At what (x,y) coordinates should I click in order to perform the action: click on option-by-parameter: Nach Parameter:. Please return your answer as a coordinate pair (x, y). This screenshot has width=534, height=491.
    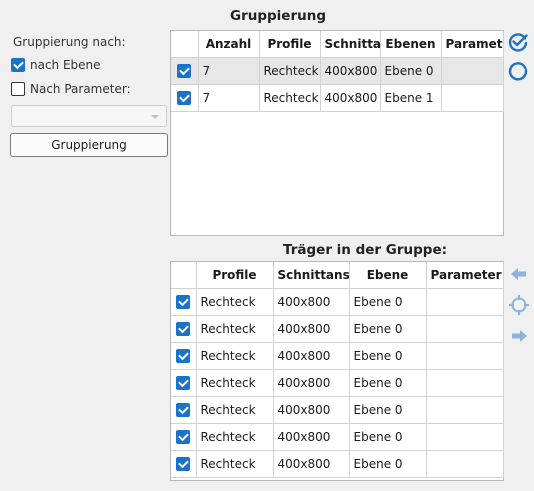
    Looking at the image, I should click on (71, 89).